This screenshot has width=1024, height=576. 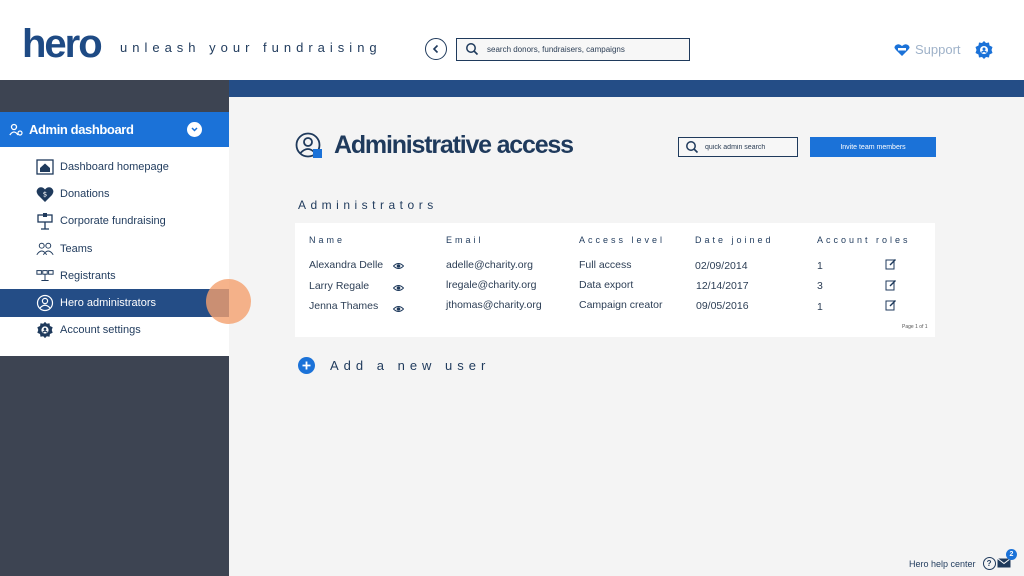 I want to click on home-icon, so click(x=45, y=167).